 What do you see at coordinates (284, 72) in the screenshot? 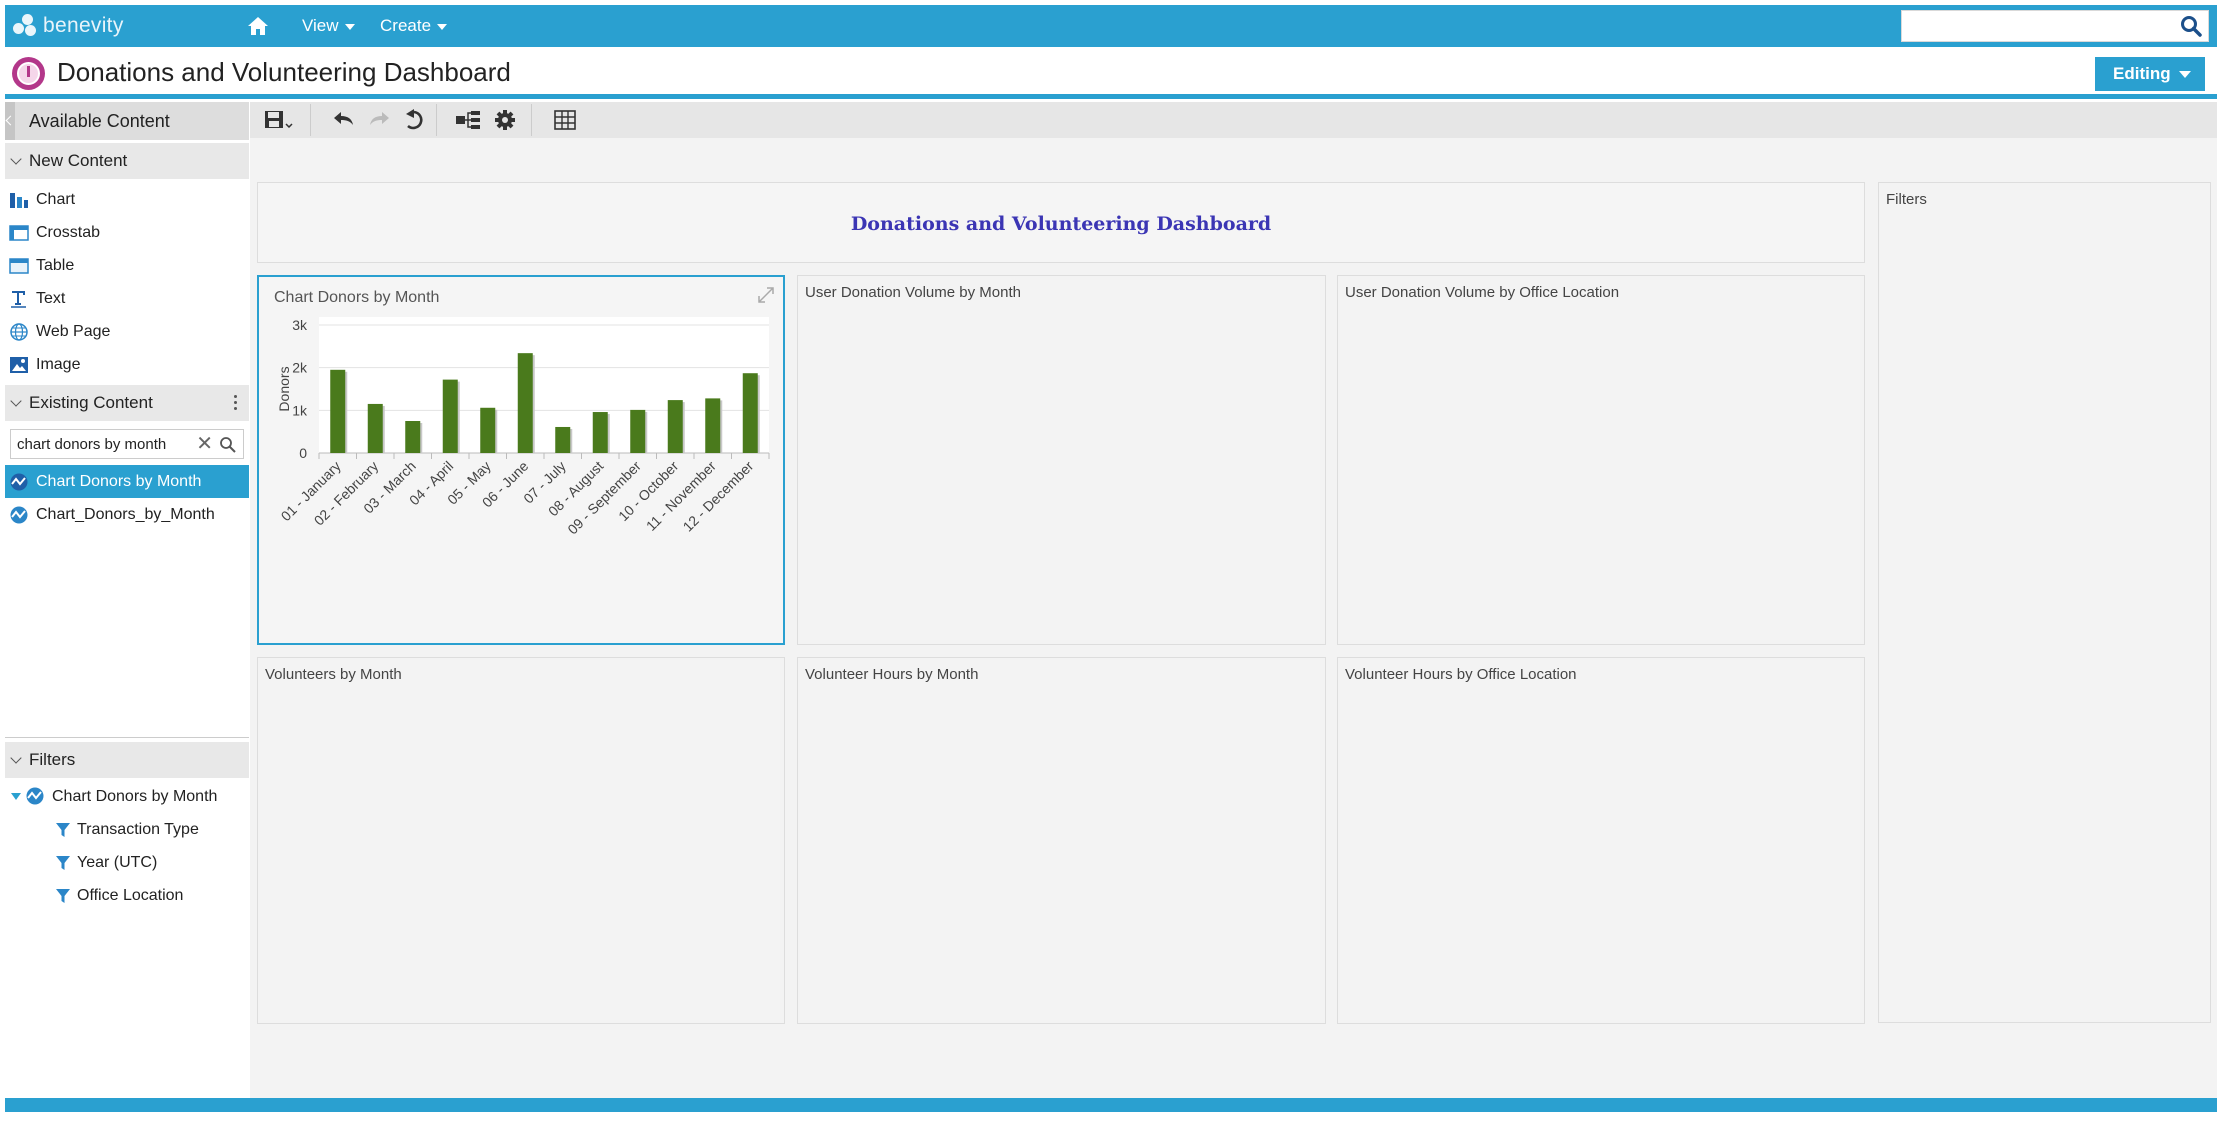
I see `page-title: Donations and Volunteering Dashboard` at bounding box center [284, 72].